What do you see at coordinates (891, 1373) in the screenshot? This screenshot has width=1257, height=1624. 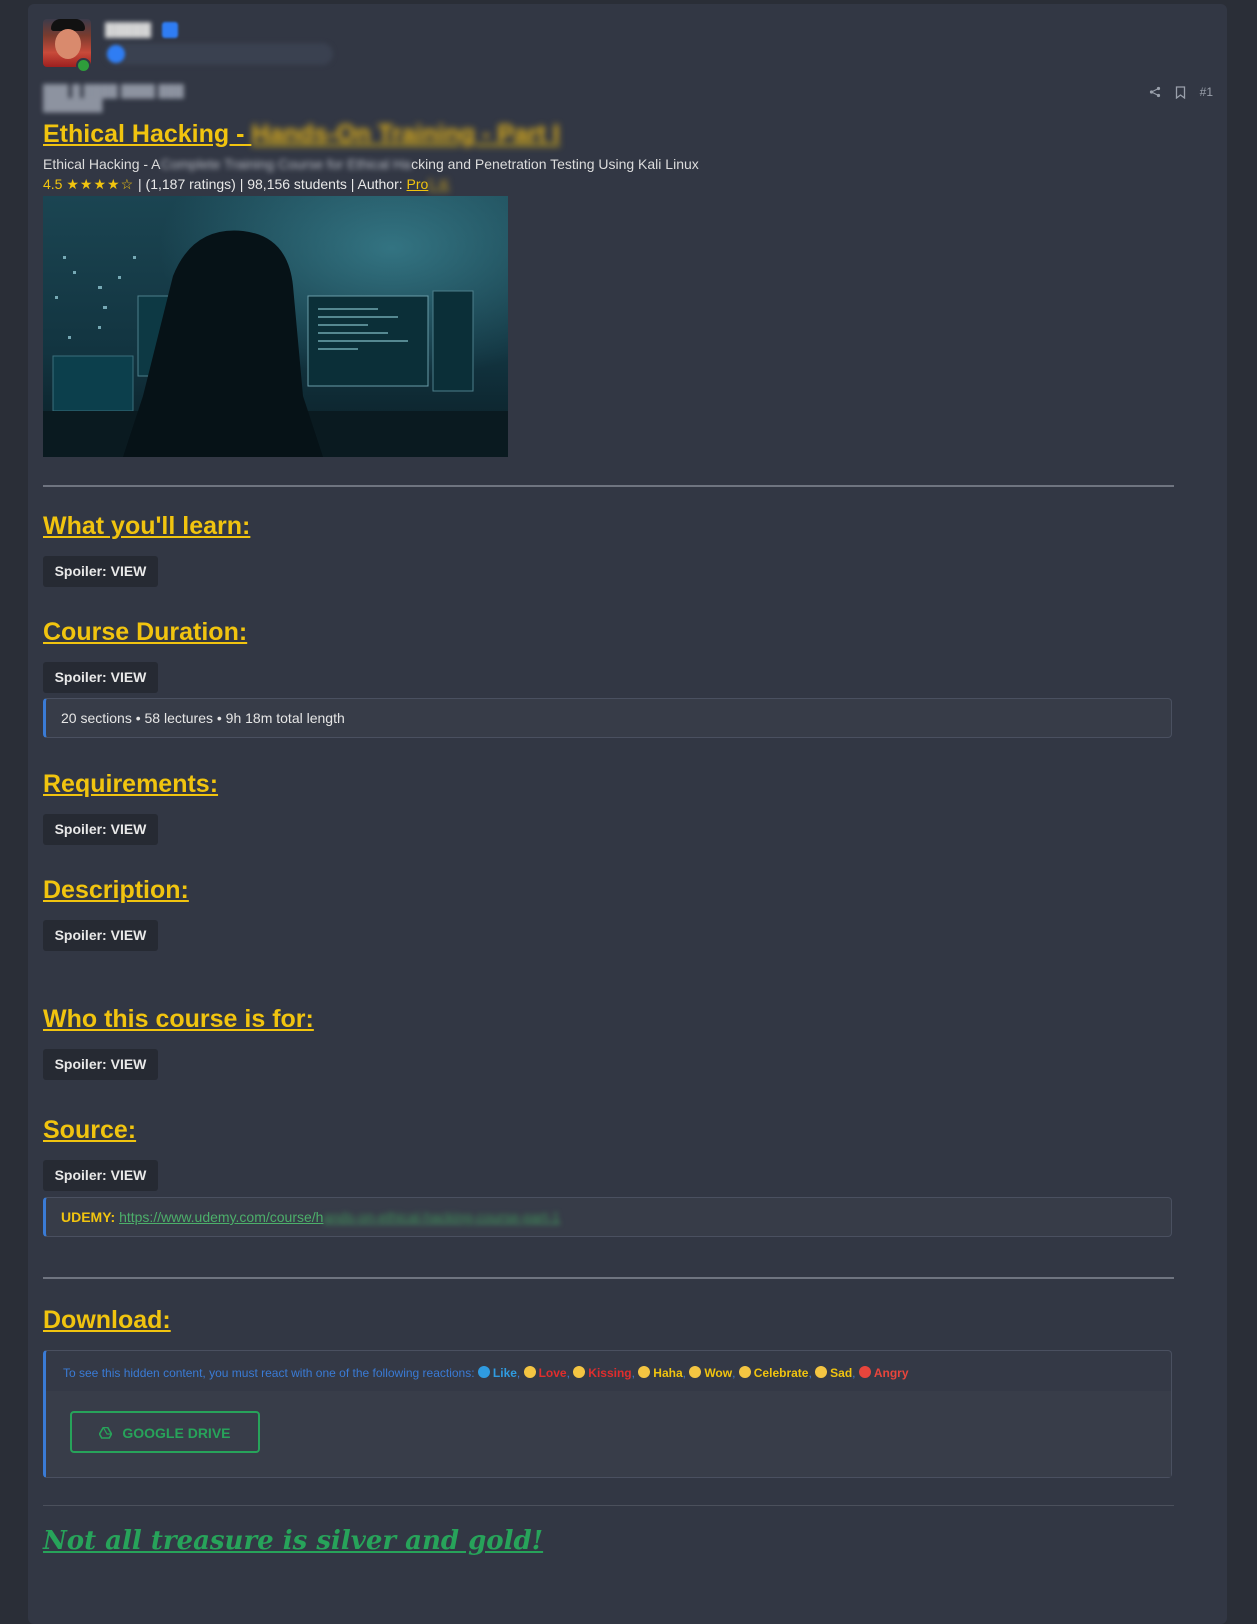 I see `reaction-angry: Angry` at bounding box center [891, 1373].